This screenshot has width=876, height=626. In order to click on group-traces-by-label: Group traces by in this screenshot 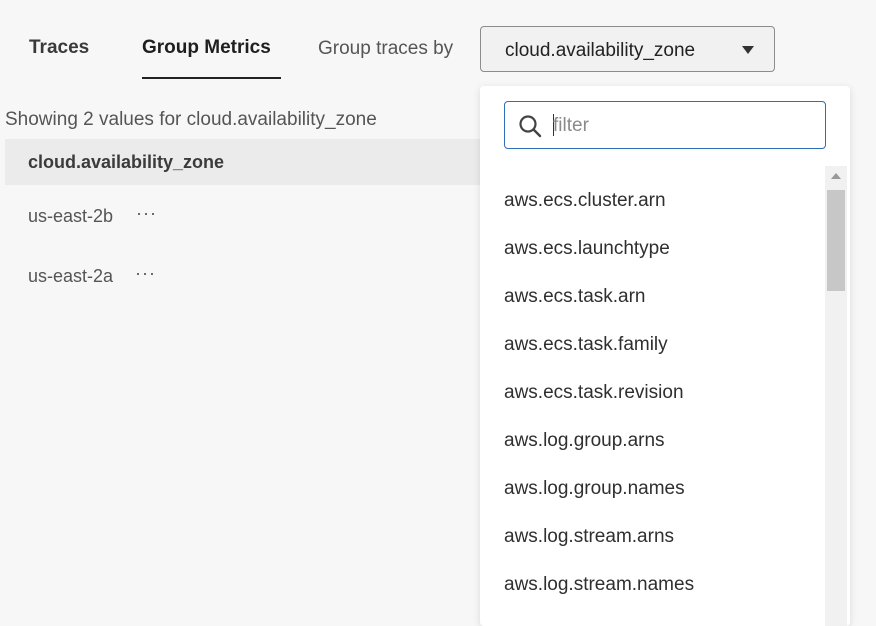, I will do `click(386, 48)`.